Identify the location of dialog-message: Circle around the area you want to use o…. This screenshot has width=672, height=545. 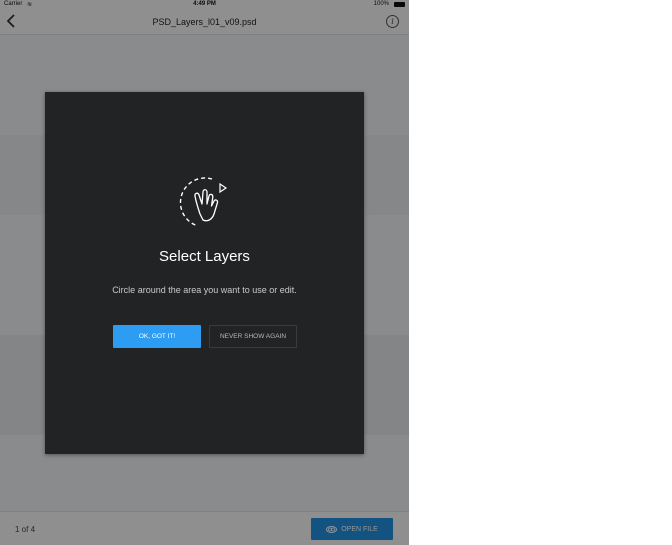
(204, 290).